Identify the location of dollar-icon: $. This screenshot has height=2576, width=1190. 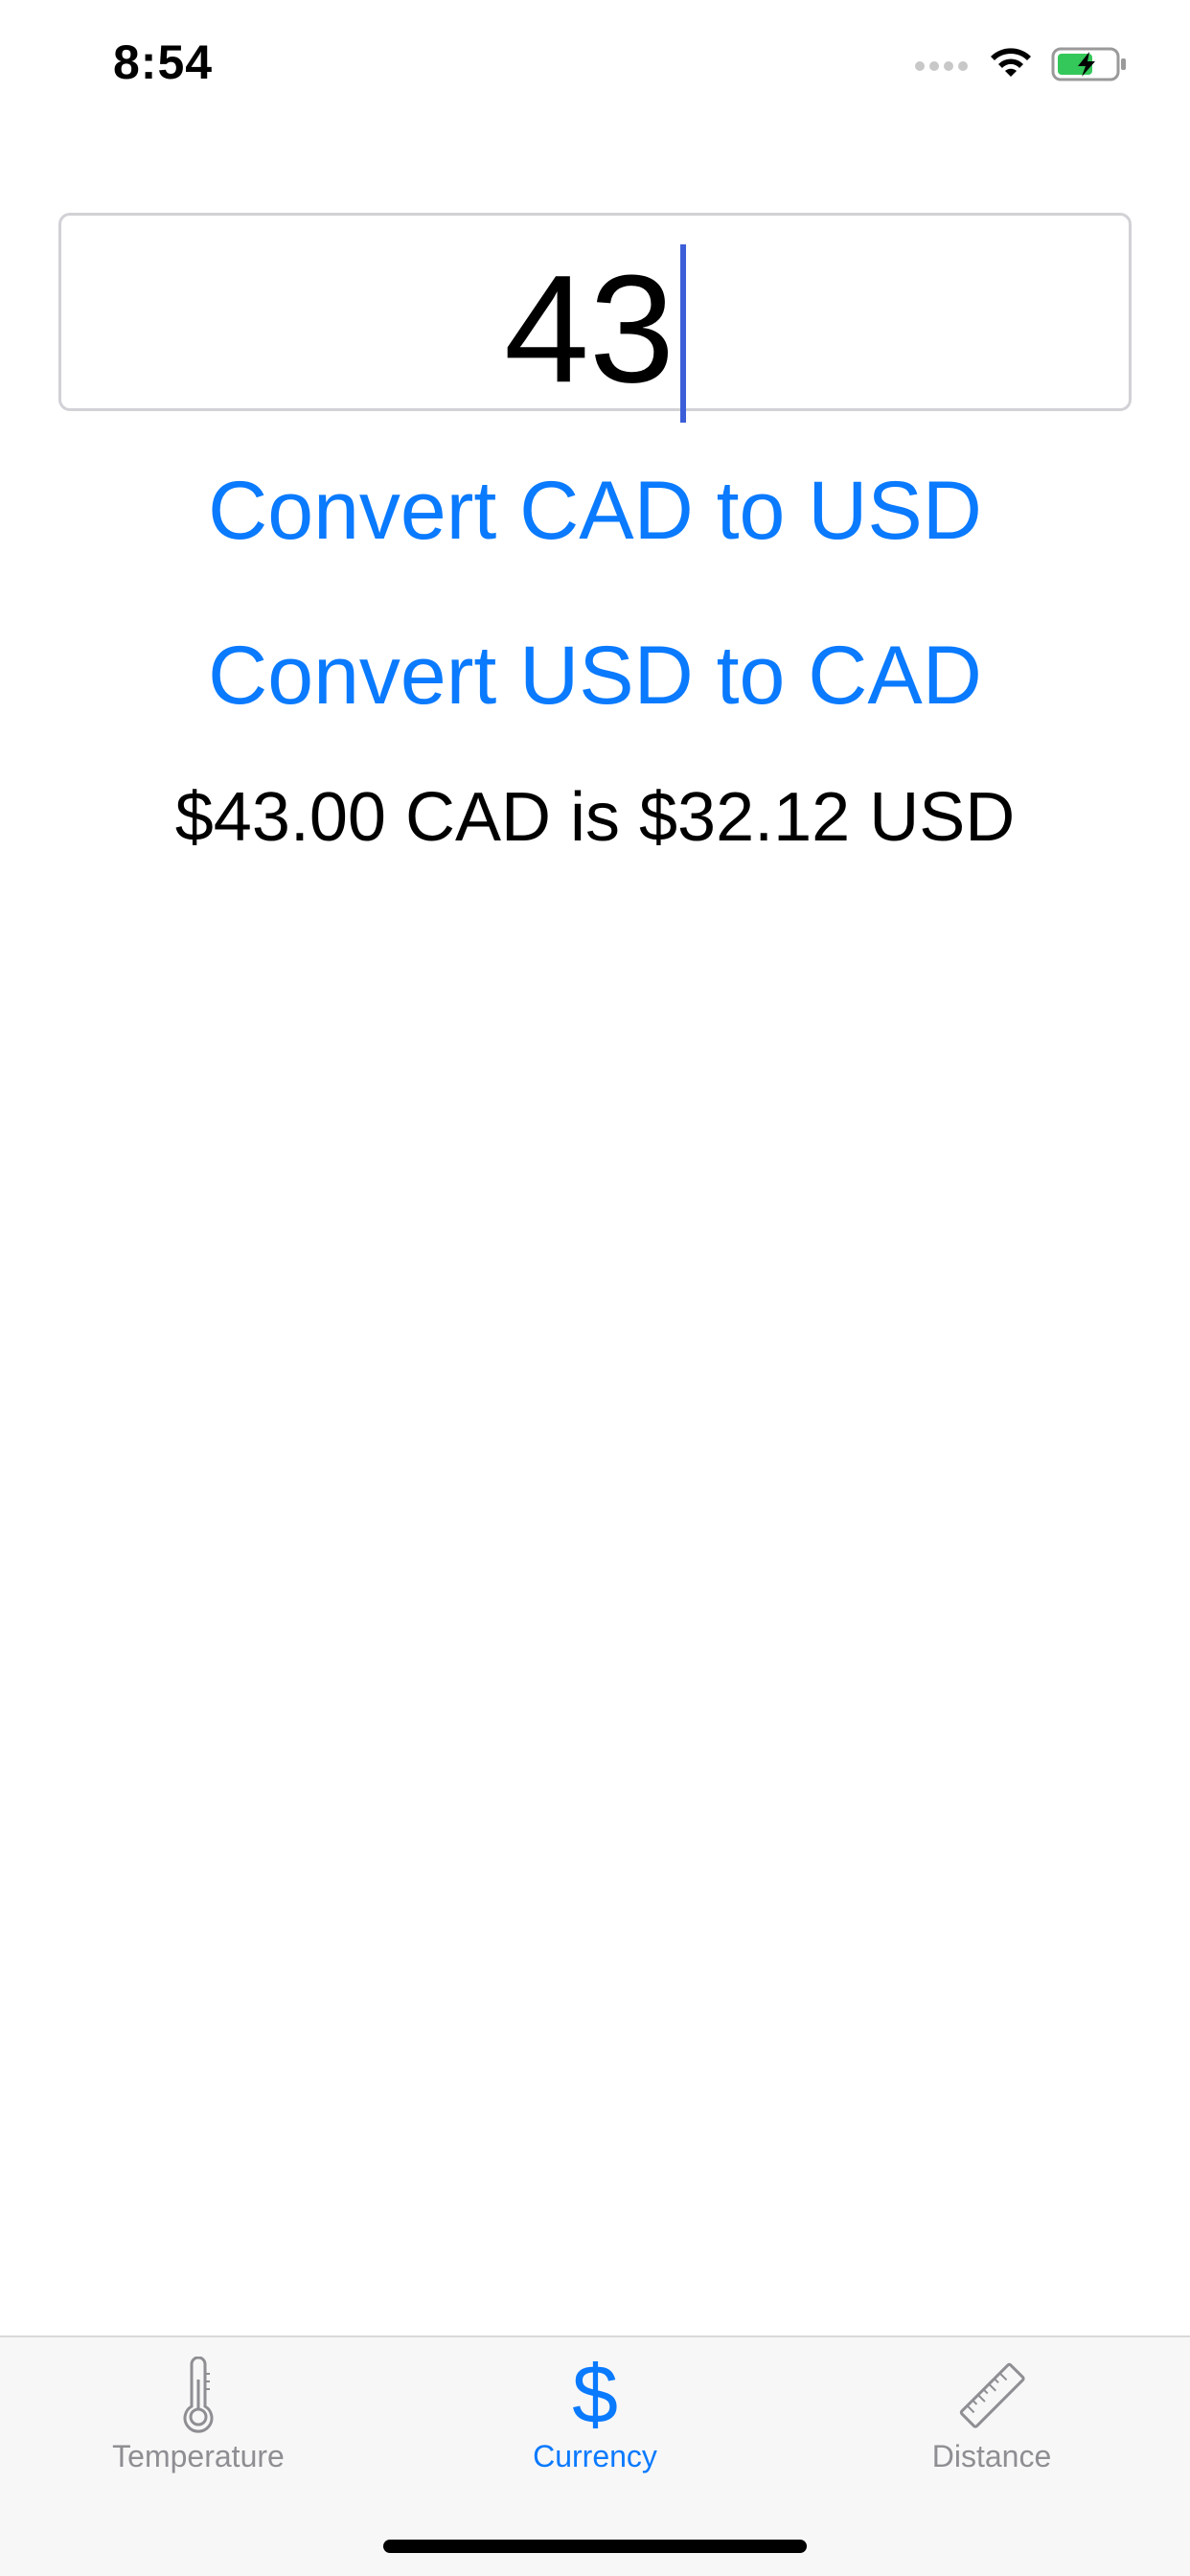
(595, 2395).